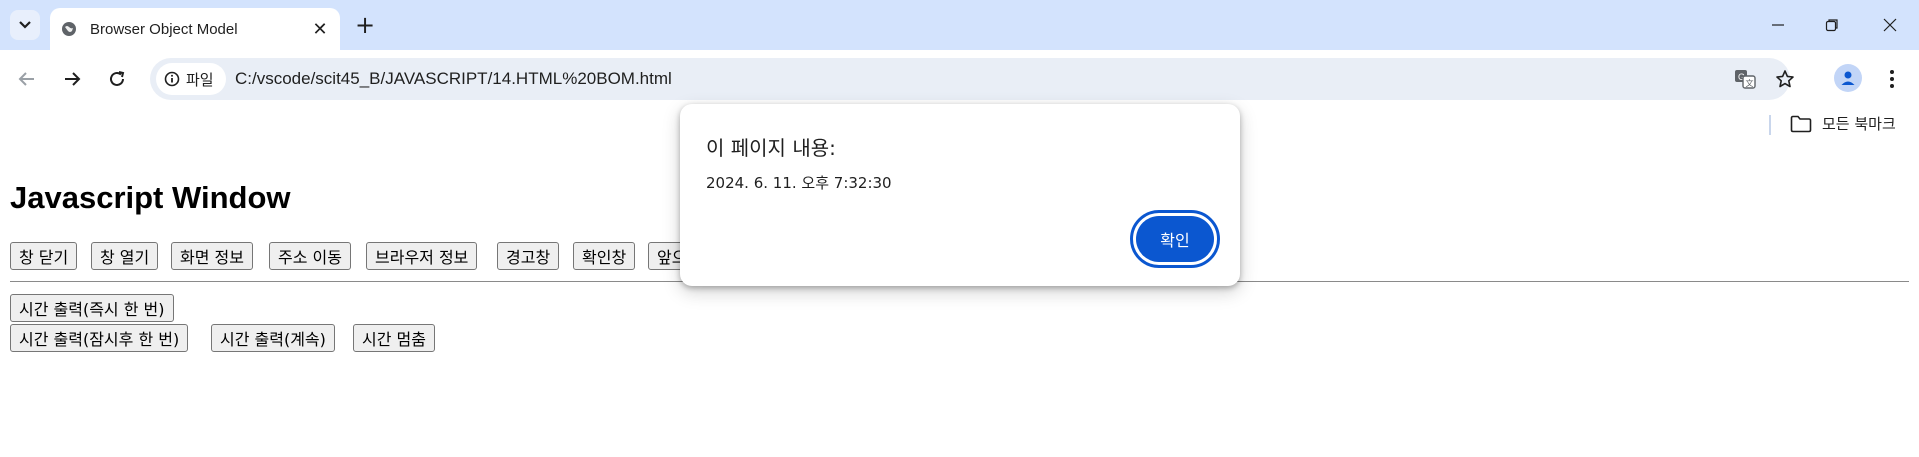 The image size is (1919, 457). Describe the element at coordinates (92, 308) in the screenshot. I see `time-once-now-button: 시간 출력(즉시 한 번)` at that location.